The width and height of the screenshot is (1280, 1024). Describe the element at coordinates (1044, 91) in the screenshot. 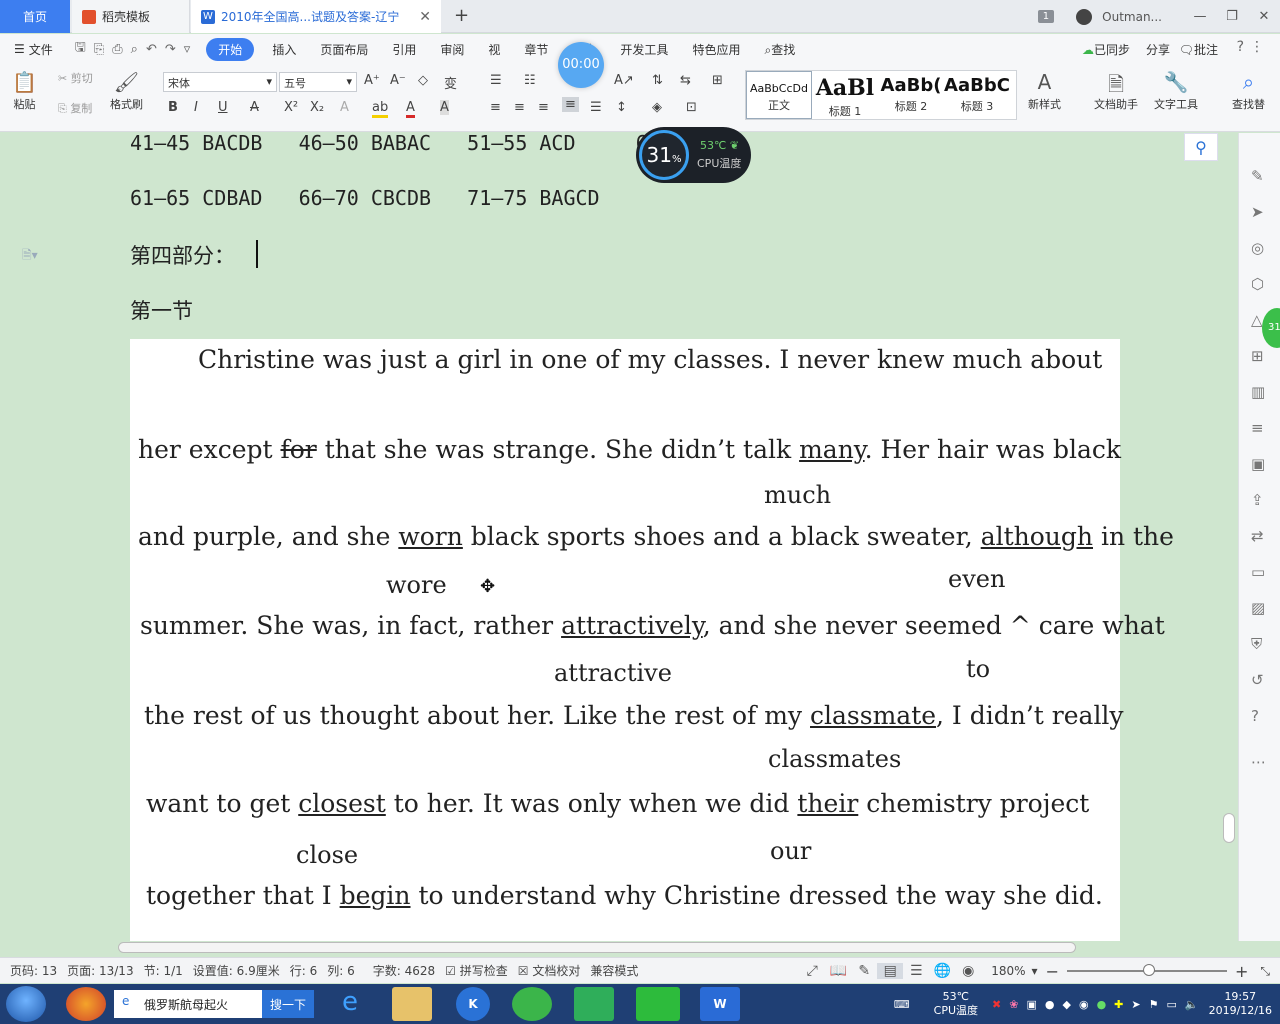

I see `new-style-button: A 新样式` at that location.